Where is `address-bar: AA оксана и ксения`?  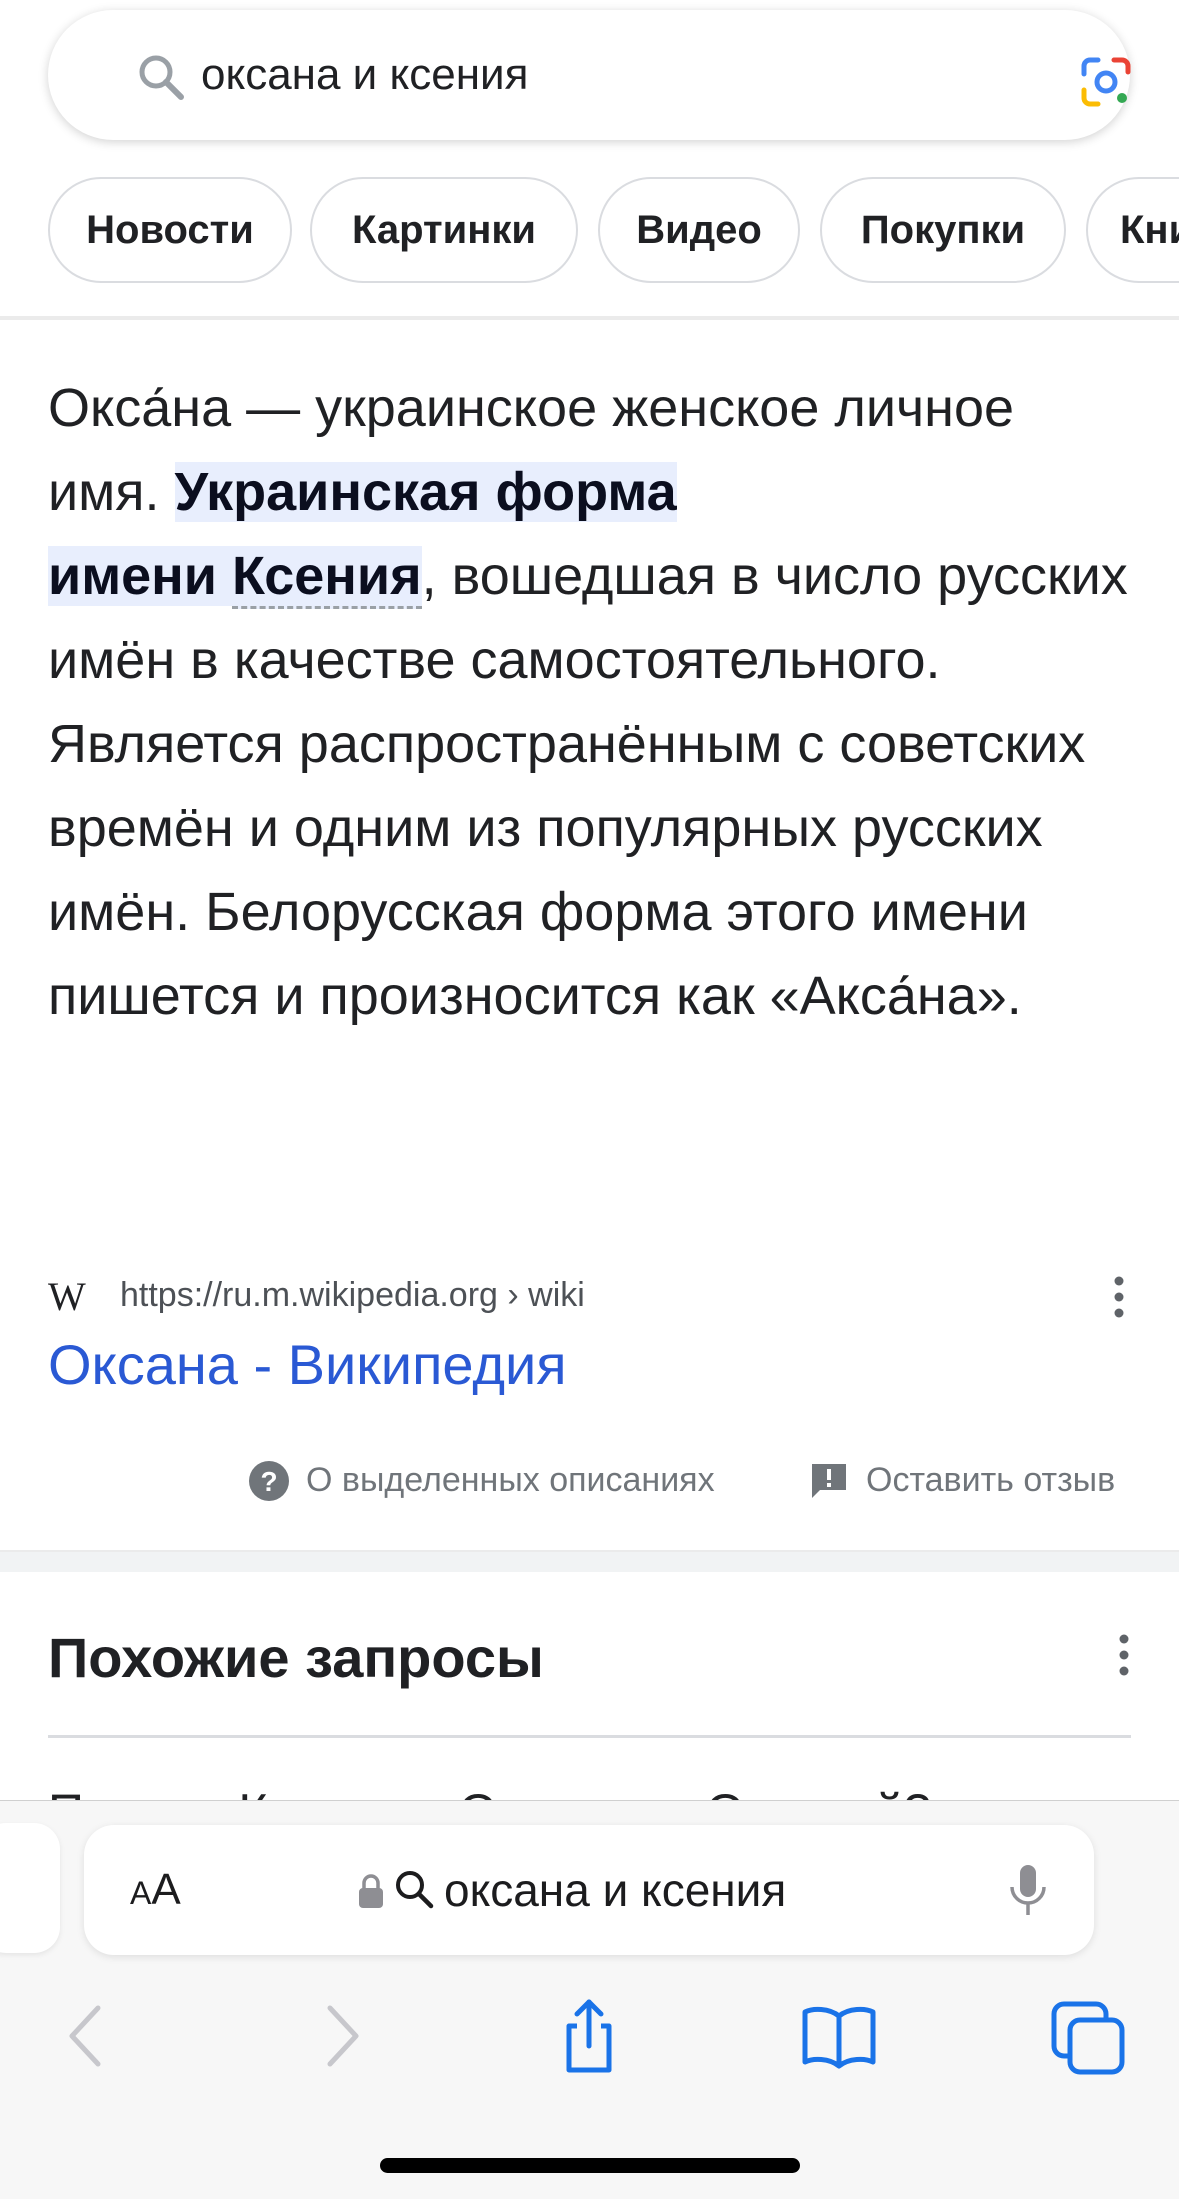 address-bar: AA оксана и ксения is located at coordinates (589, 1890).